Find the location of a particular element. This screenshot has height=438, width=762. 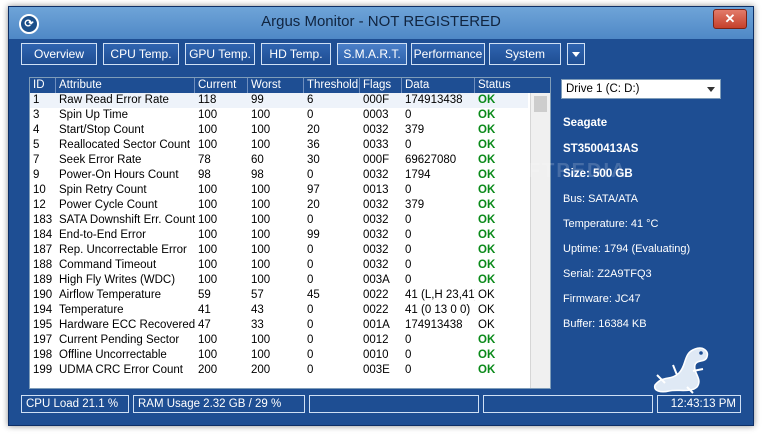

cell-current: 41 is located at coordinates (204, 310).